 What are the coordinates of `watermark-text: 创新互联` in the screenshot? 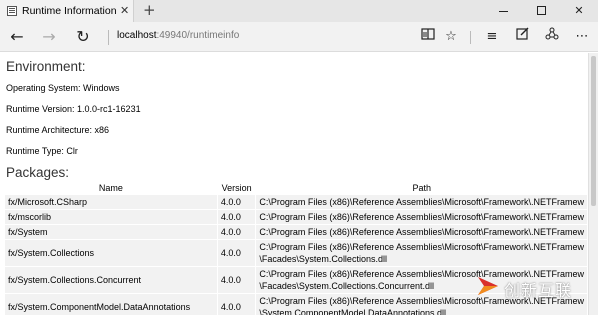 It's located at (538, 290).